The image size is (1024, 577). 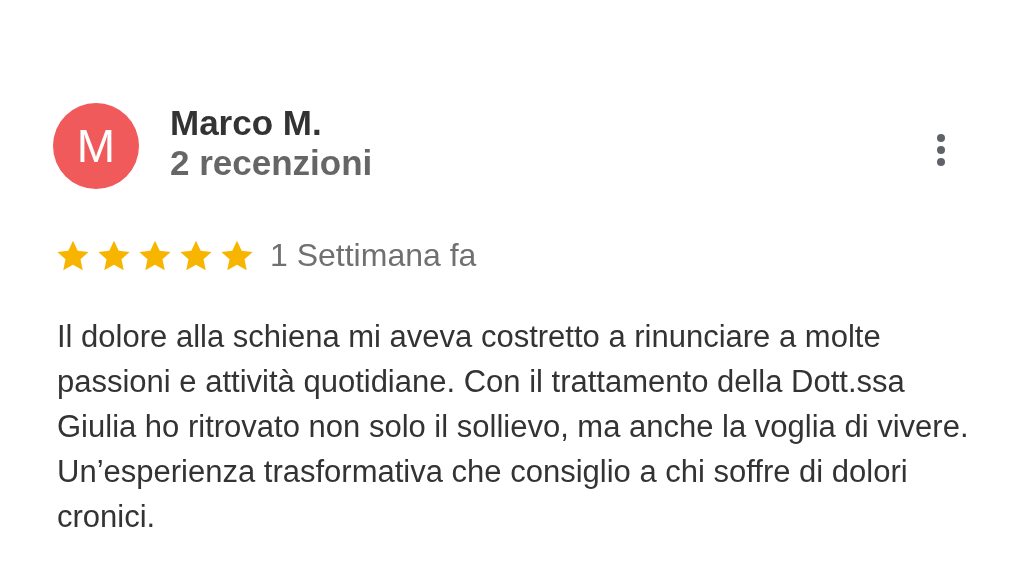 I want to click on more-options-icon, so click(x=941, y=150).